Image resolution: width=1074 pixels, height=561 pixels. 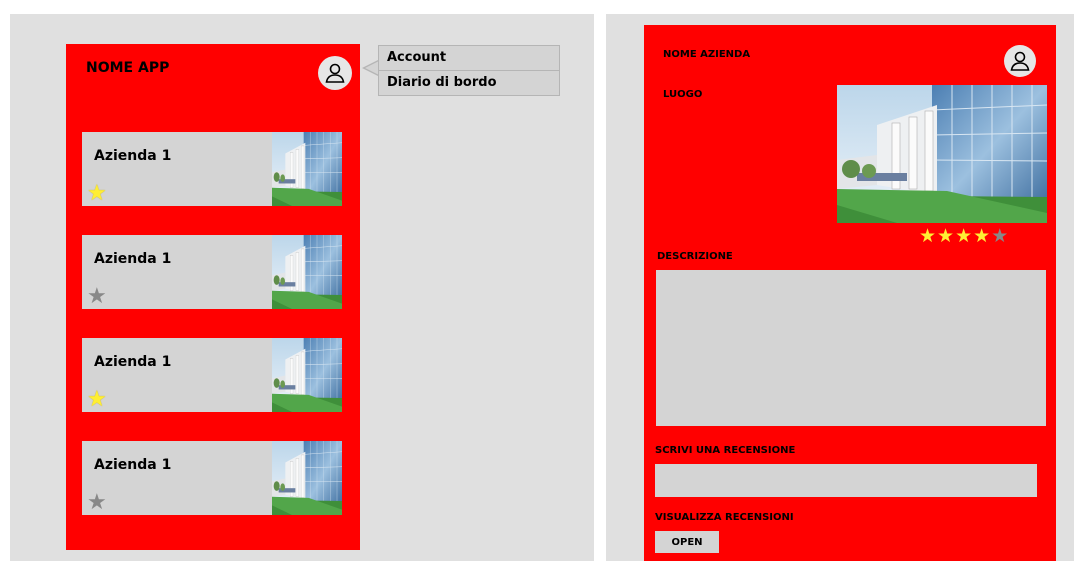 What do you see at coordinates (372, 68) in the screenshot?
I see `menu-pointer-fill` at bounding box center [372, 68].